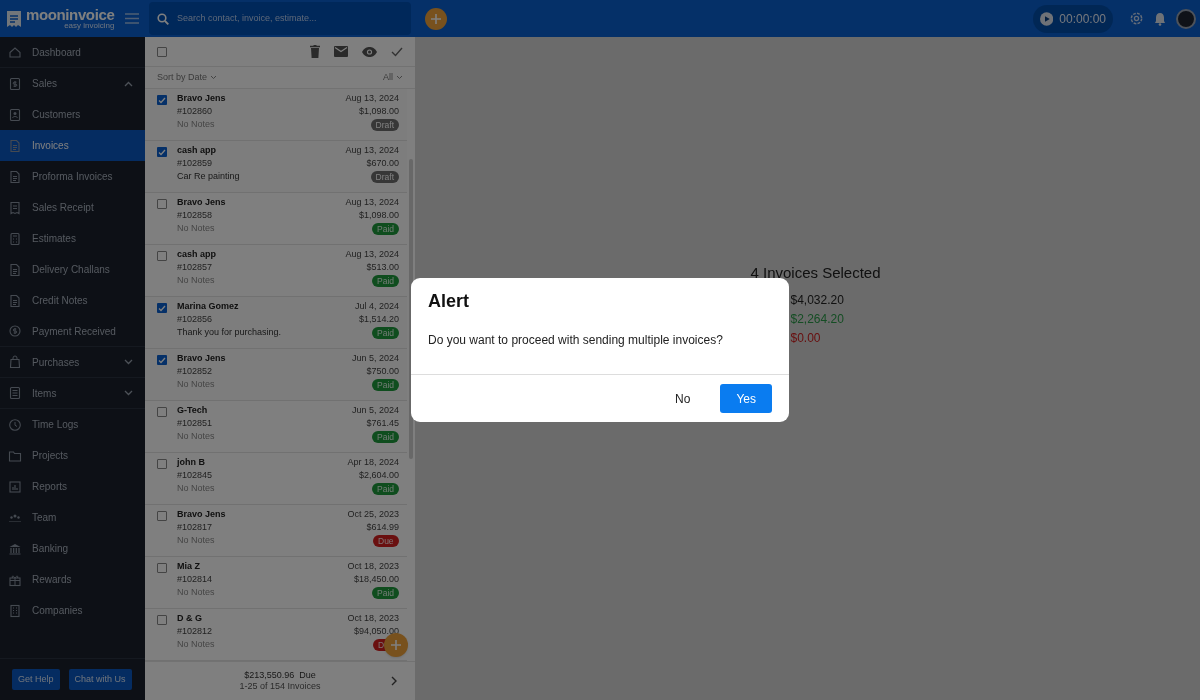  I want to click on invoice-number: #102812, so click(195, 631).